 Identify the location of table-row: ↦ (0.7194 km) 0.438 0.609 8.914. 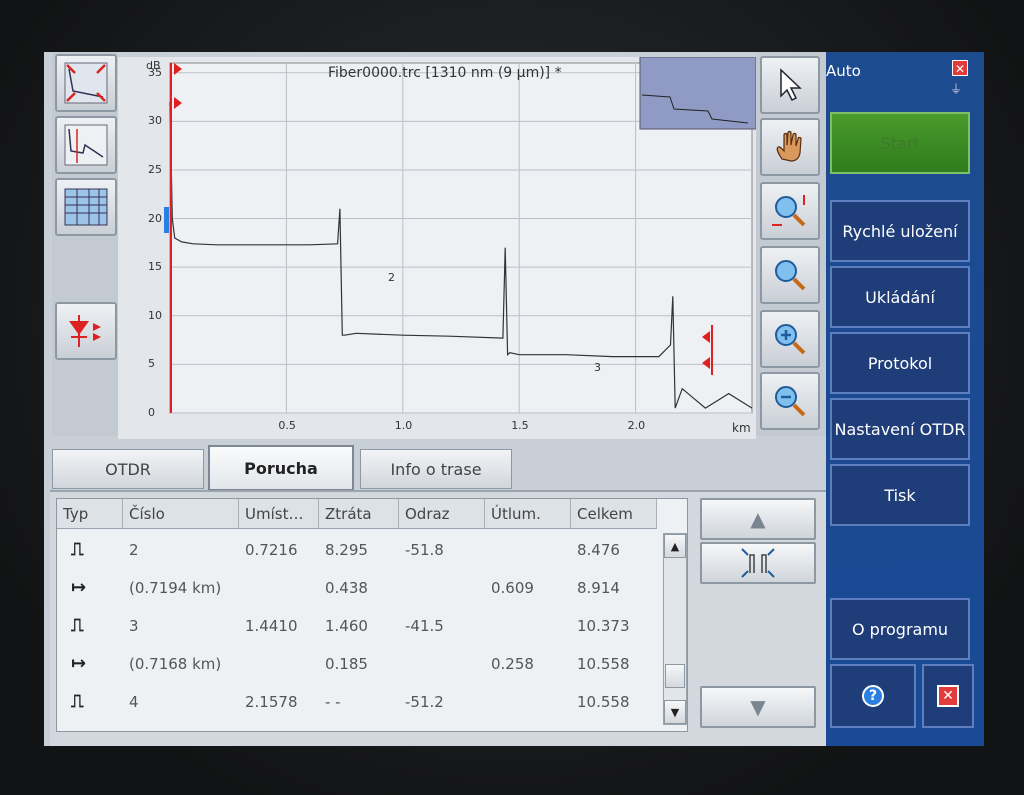
(357, 588).